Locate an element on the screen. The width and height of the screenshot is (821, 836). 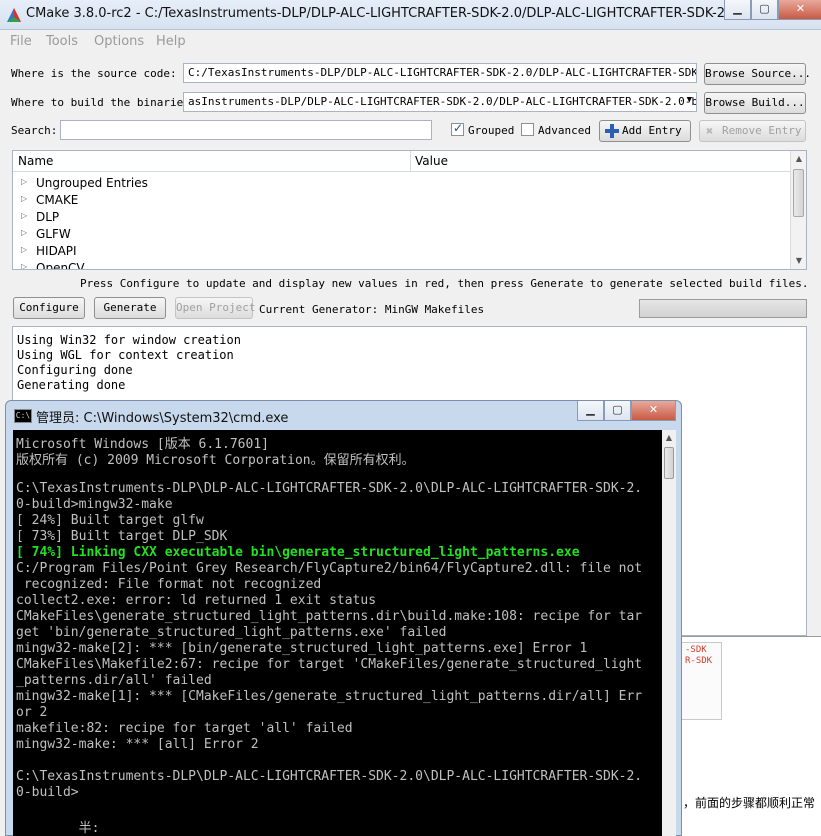
background-red-text: R-SDK is located at coordinates (699, 661).